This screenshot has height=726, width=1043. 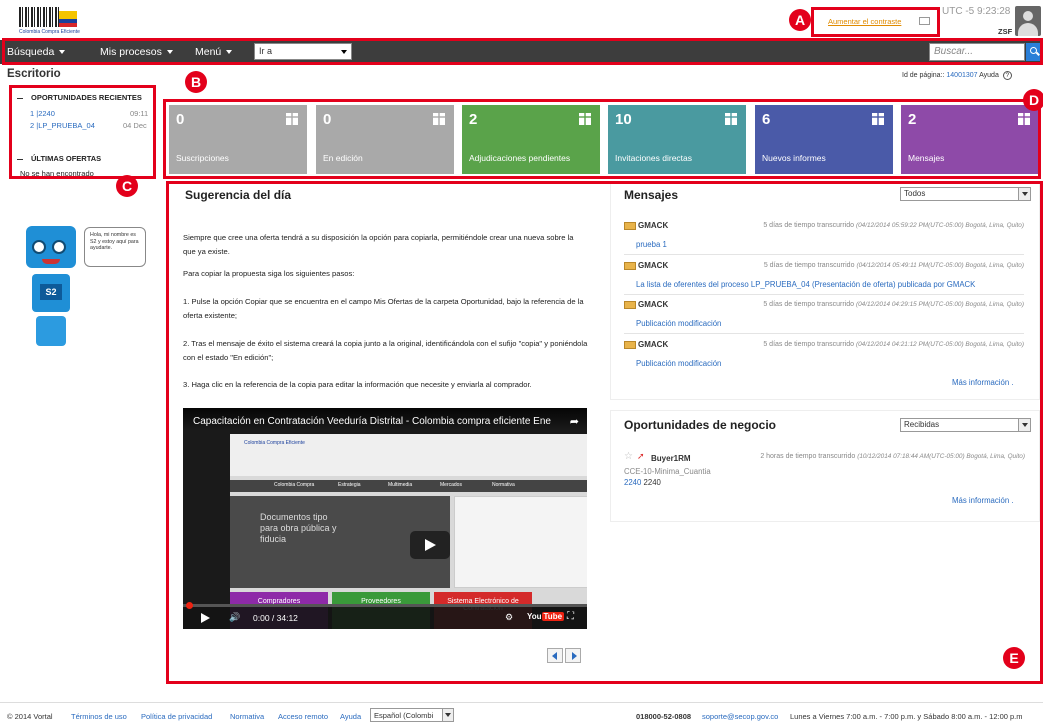 I want to click on annotation-box-b, so click(x=522, y=51).